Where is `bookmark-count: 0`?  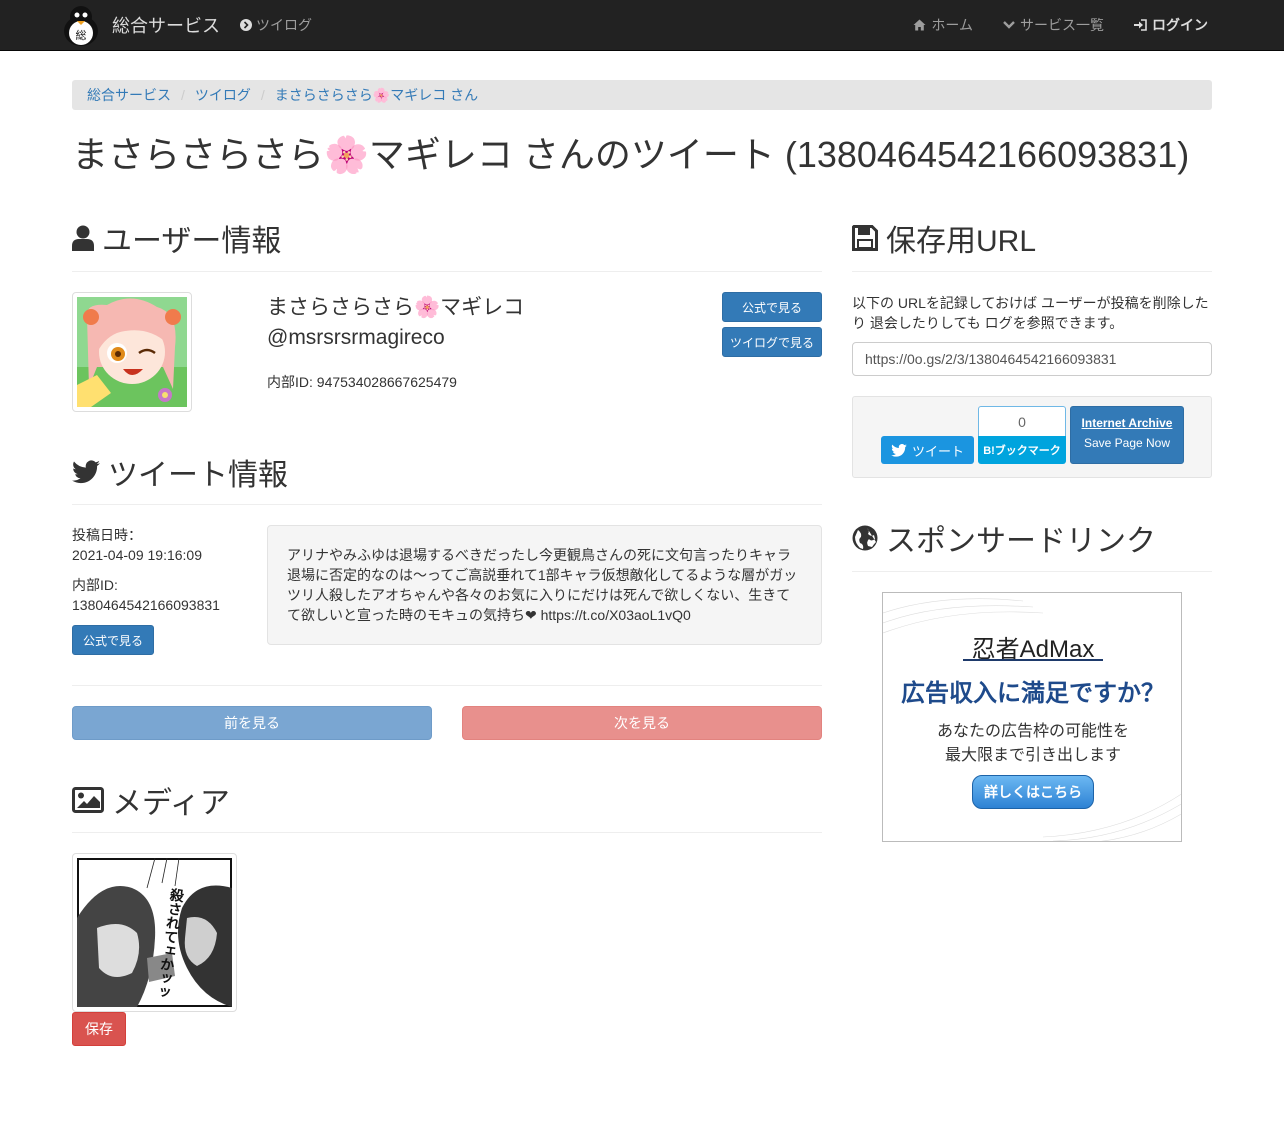
bookmark-count: 0 is located at coordinates (1022, 421).